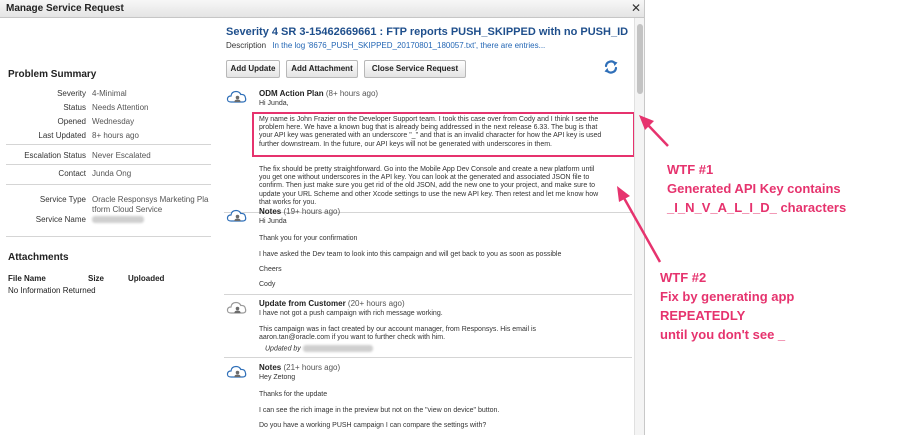  I want to click on annotation-line: WTF #1, so click(690, 169).